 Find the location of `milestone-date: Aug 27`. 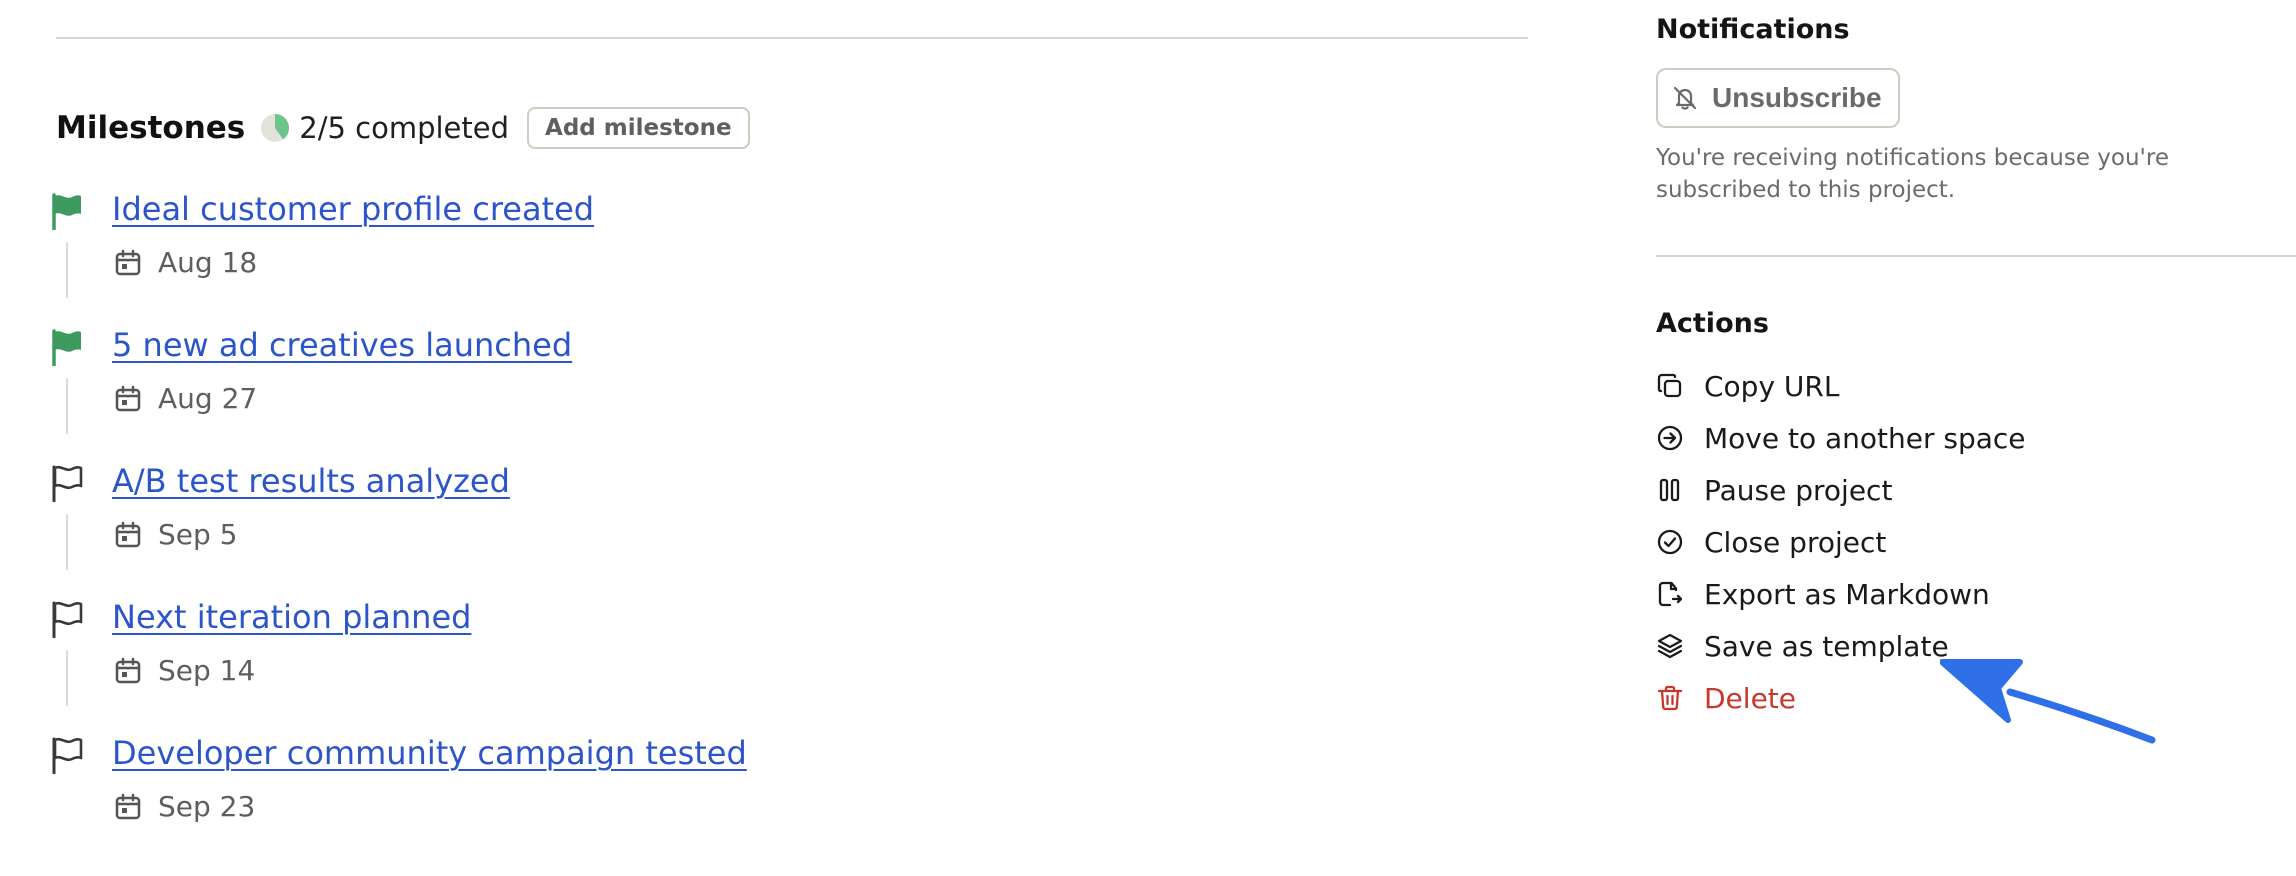

milestone-date: Aug 27 is located at coordinates (185, 398).